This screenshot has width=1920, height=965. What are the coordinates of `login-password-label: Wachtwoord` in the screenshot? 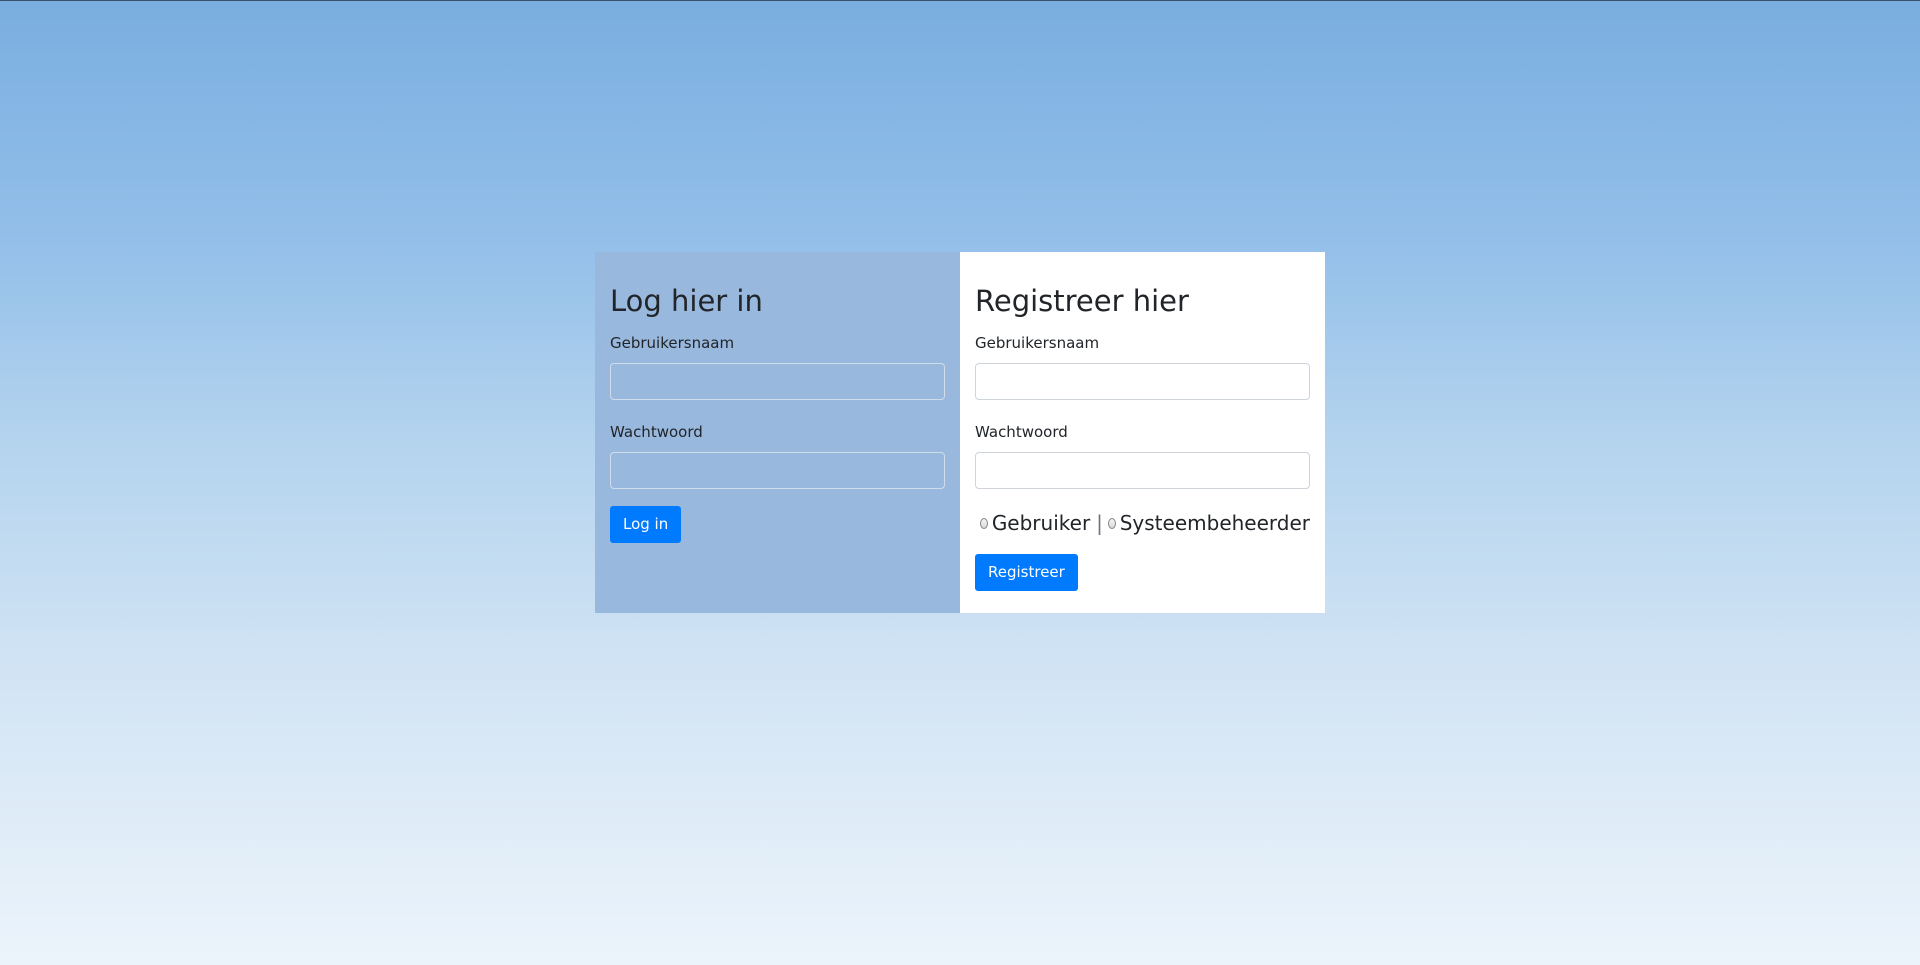 It's located at (656, 432).